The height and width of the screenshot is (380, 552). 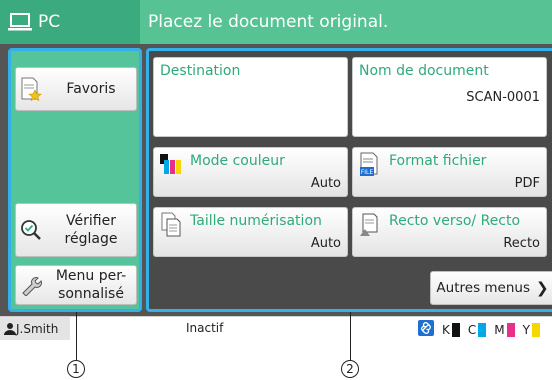 What do you see at coordinates (256, 221) in the screenshot?
I see `scan-size-label: Taille numérisation` at bounding box center [256, 221].